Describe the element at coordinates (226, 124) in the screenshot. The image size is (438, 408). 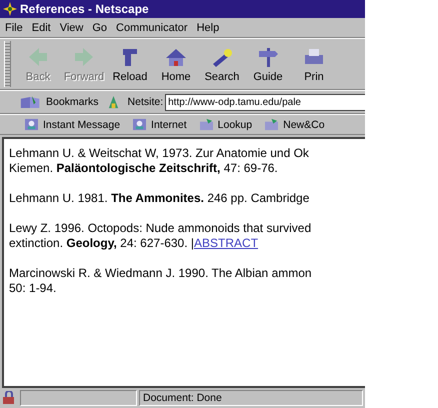
I see `personal-toolbar-button: Lookup` at that location.